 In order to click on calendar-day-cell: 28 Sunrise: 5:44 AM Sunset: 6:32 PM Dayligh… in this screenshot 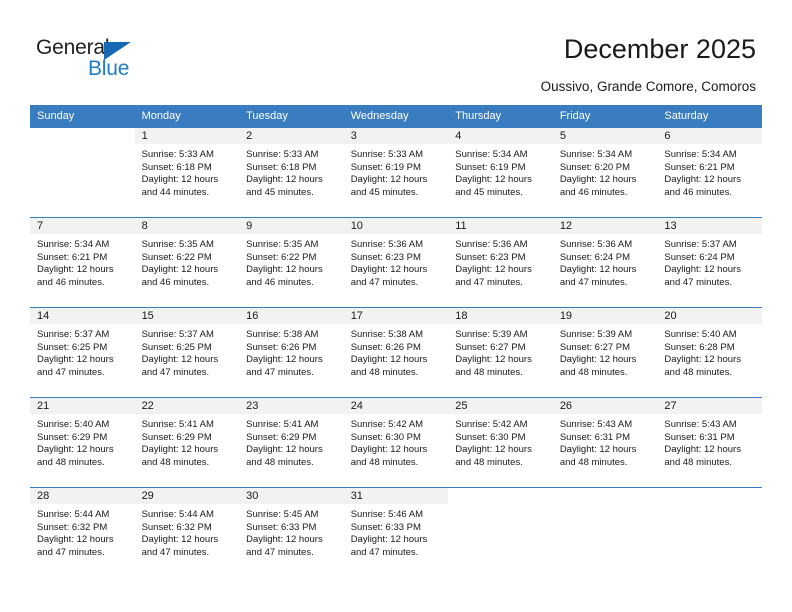, I will do `click(82, 532)`.